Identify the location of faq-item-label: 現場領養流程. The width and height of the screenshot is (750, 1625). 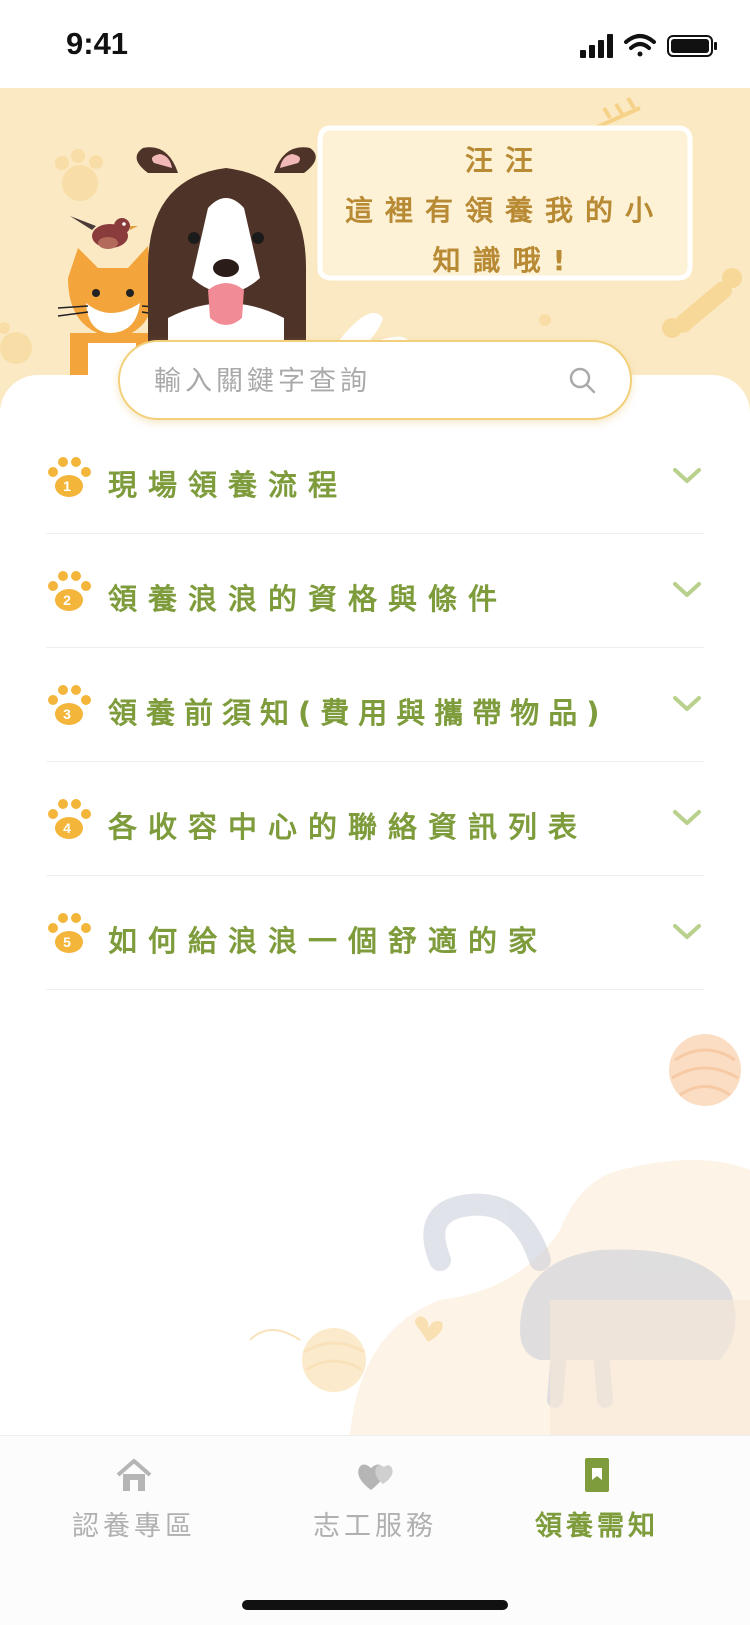
(228, 485).